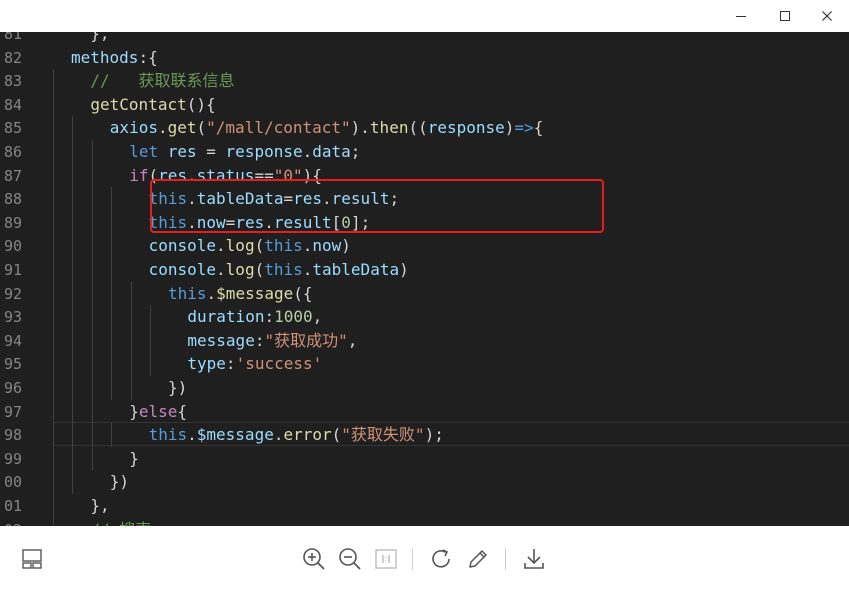  What do you see at coordinates (250, 246) in the screenshot?
I see `code-text: console.log(this.now)` at bounding box center [250, 246].